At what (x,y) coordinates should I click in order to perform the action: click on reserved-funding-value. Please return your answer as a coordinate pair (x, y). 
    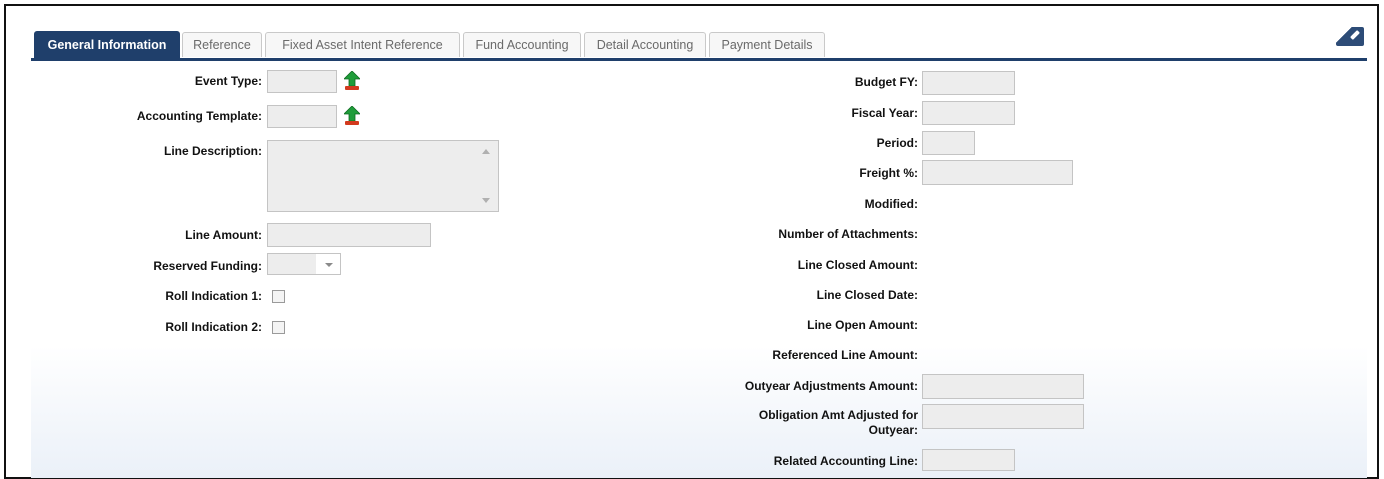
    Looking at the image, I should click on (292, 264).